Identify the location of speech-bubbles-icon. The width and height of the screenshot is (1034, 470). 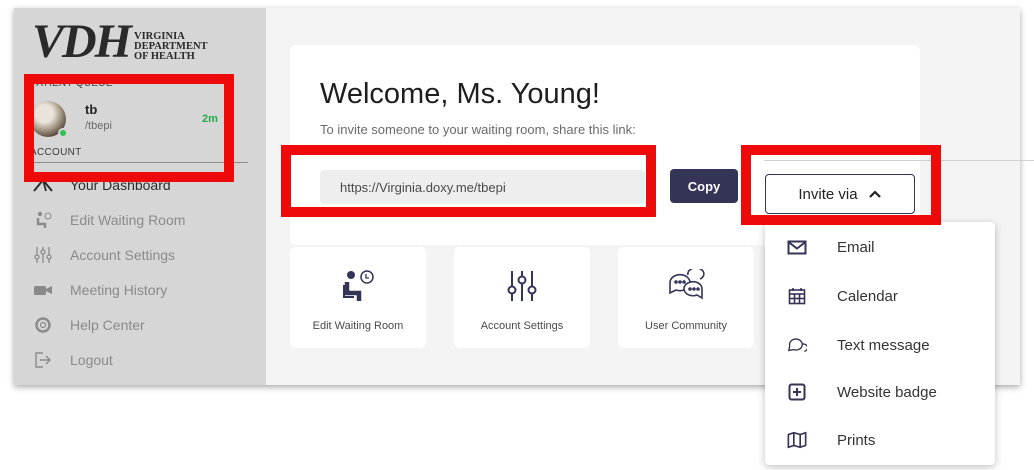
(797, 345).